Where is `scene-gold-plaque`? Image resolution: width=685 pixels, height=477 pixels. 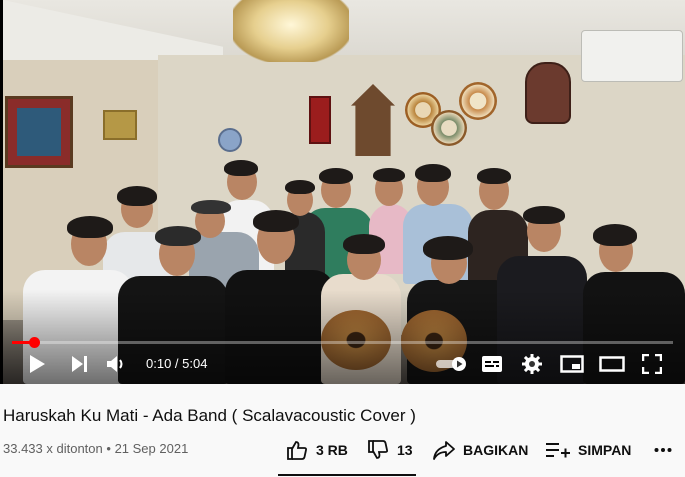
scene-gold-plaque is located at coordinates (120, 125).